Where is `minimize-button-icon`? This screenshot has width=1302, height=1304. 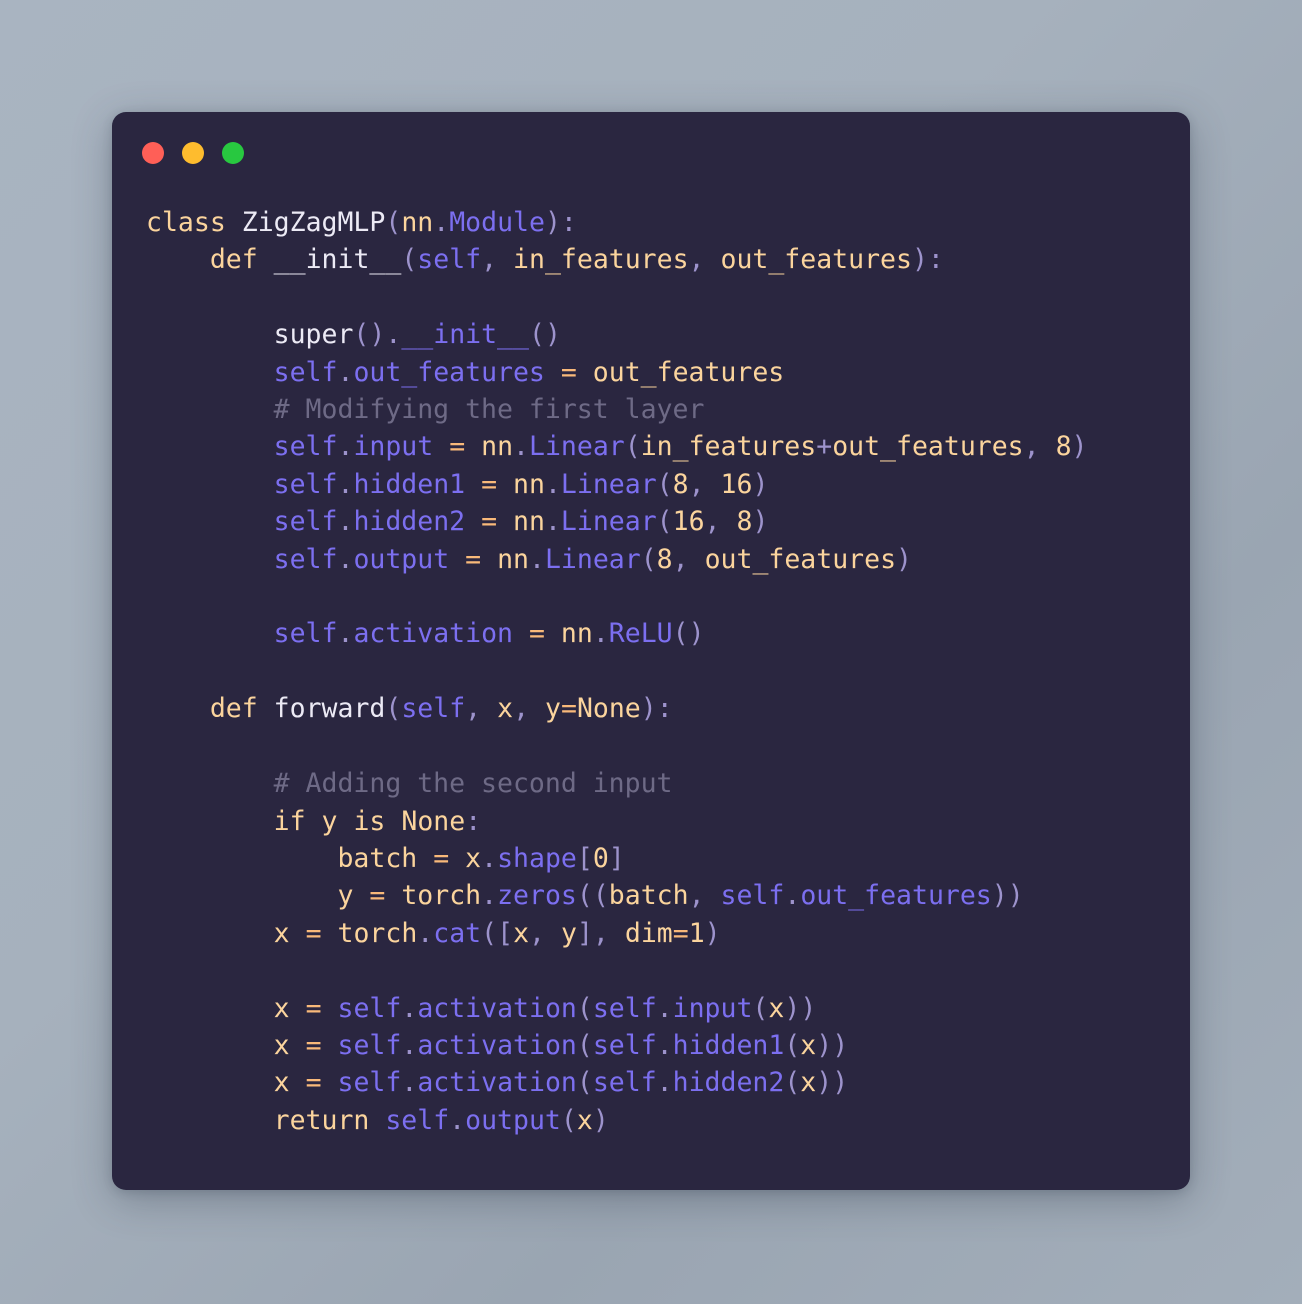
minimize-button-icon is located at coordinates (193, 153).